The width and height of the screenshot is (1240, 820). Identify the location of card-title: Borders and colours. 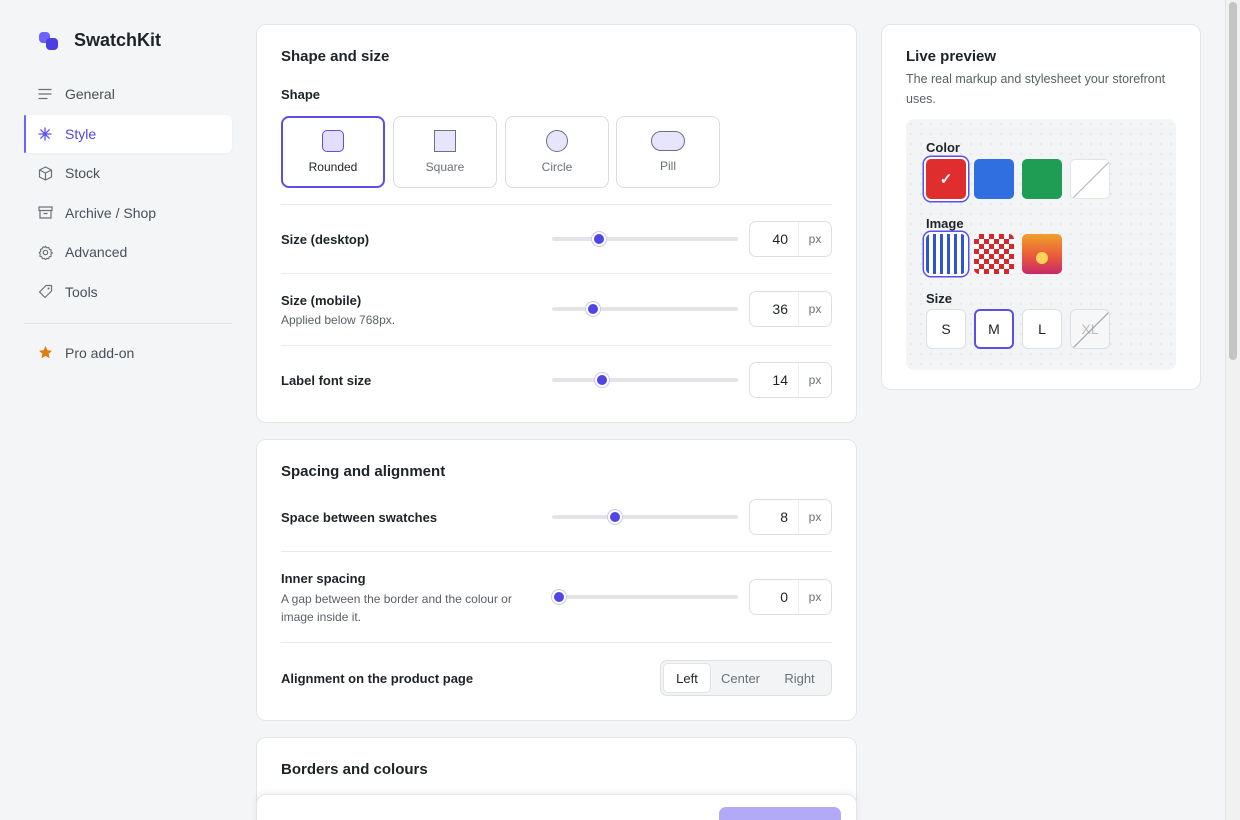
(354, 769).